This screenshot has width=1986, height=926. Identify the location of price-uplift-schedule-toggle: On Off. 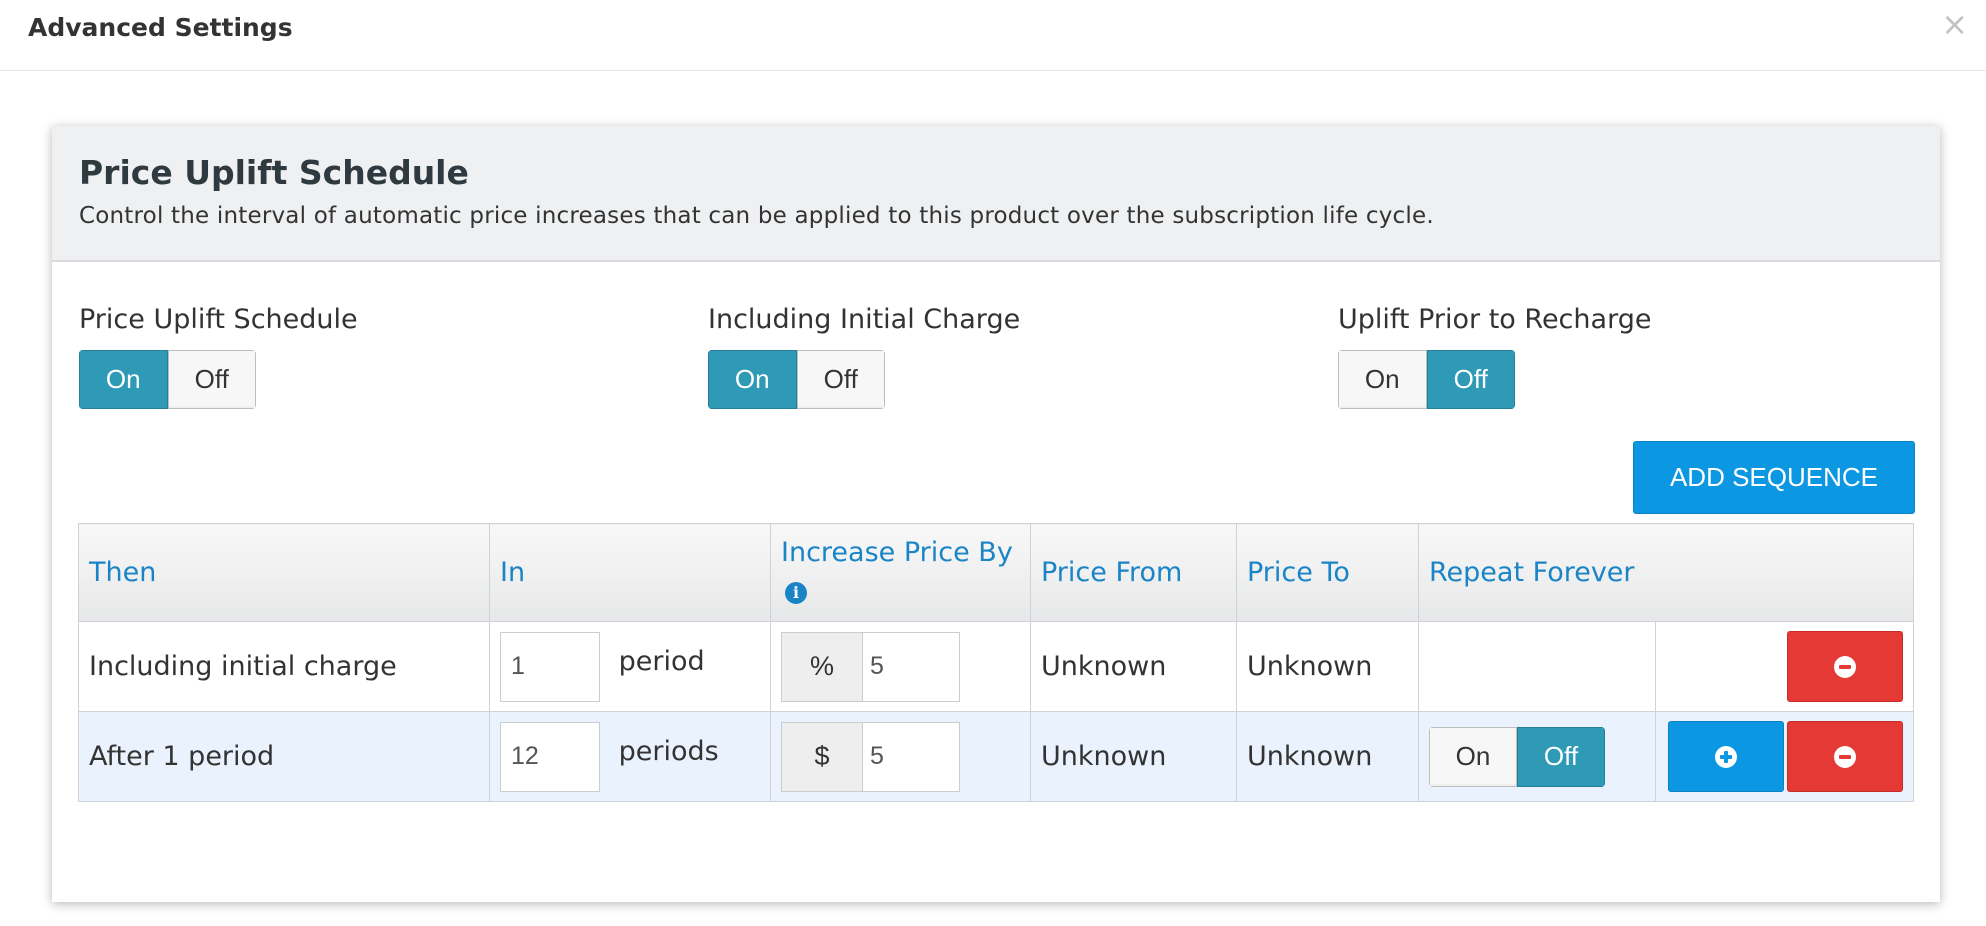
(167, 379).